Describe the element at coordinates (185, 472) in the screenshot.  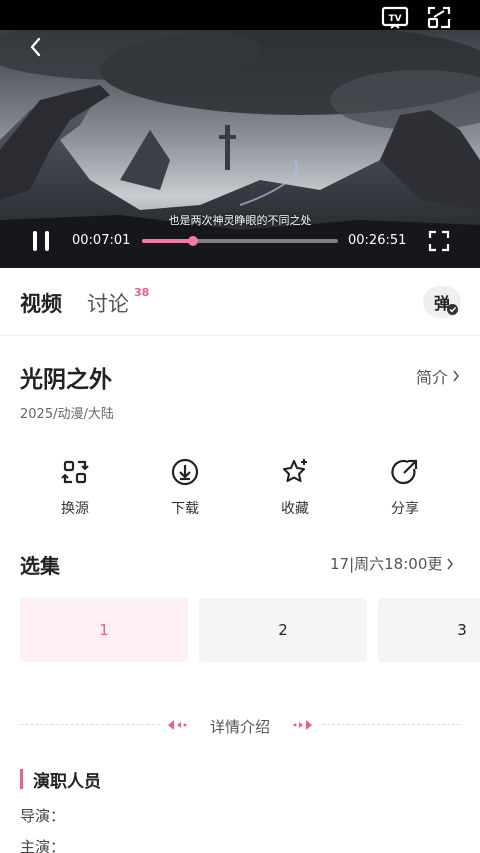
I see `download-icon` at that location.